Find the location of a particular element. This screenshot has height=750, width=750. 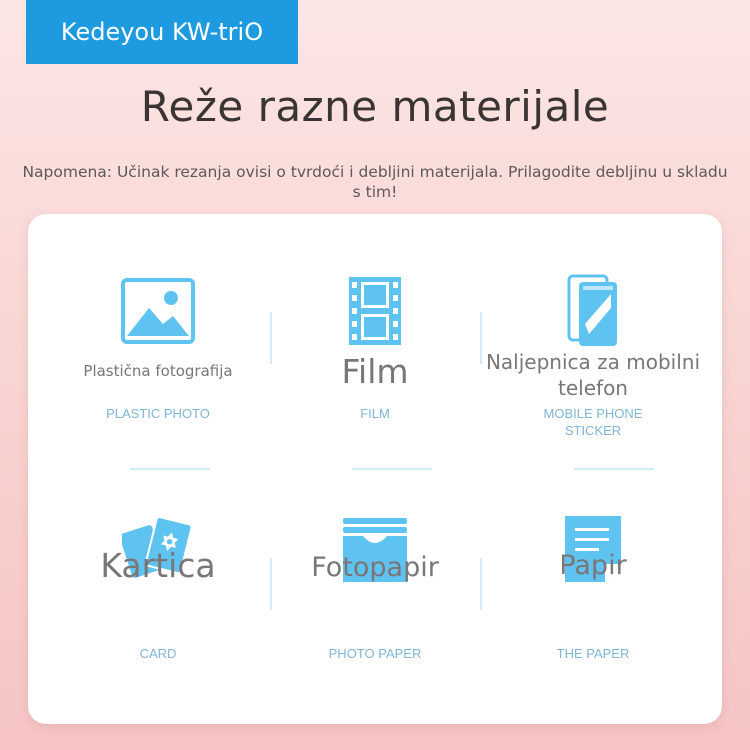

brand-badge: Kedeyou KW-triO is located at coordinates (162, 32).